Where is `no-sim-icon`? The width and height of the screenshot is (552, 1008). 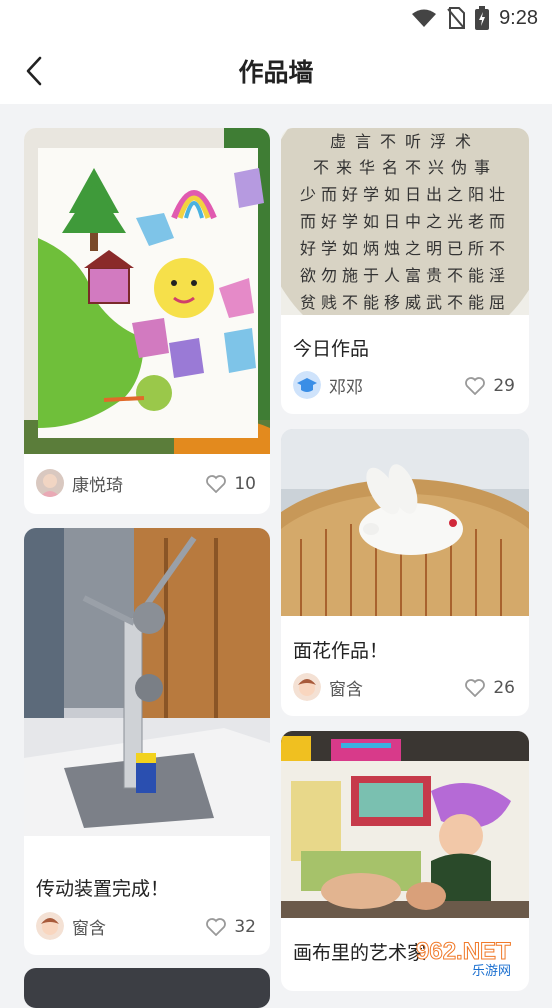 no-sim-icon is located at coordinates (456, 18).